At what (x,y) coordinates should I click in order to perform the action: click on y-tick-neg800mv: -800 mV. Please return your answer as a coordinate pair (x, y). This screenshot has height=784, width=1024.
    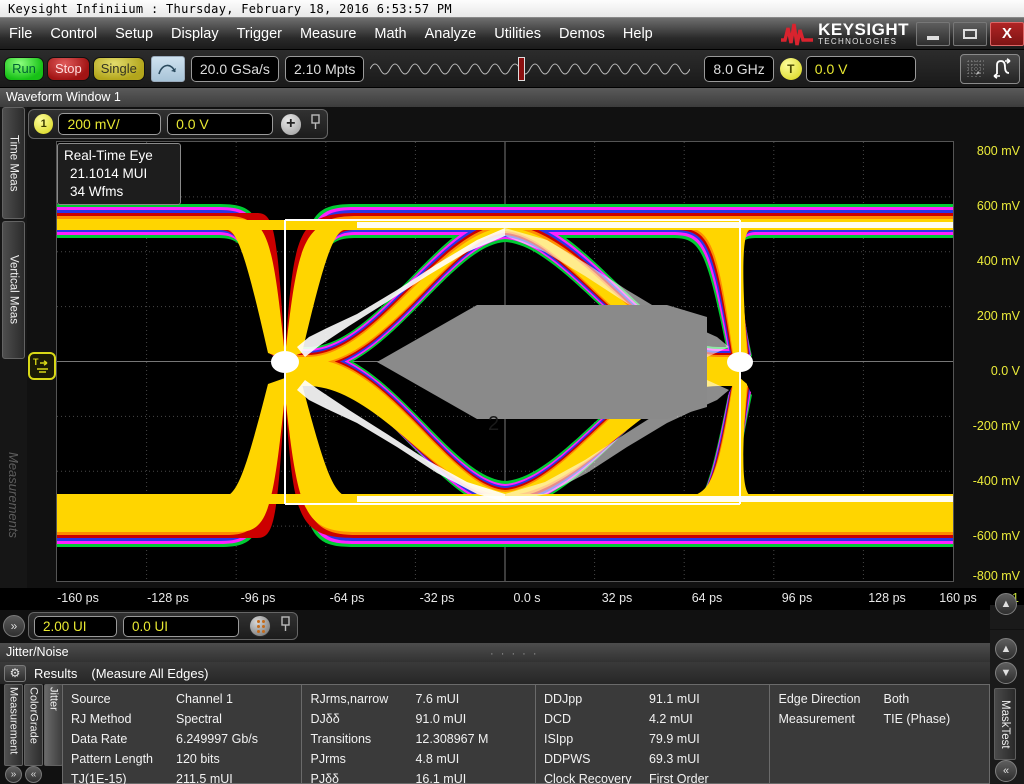
    Looking at the image, I should click on (996, 576).